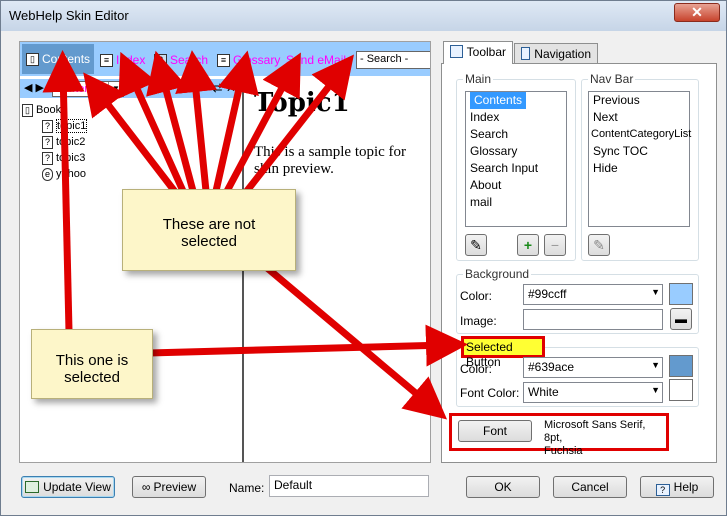 This screenshot has width=727, height=516. I want to click on callout-not-selected: These are not selected, so click(209, 230).